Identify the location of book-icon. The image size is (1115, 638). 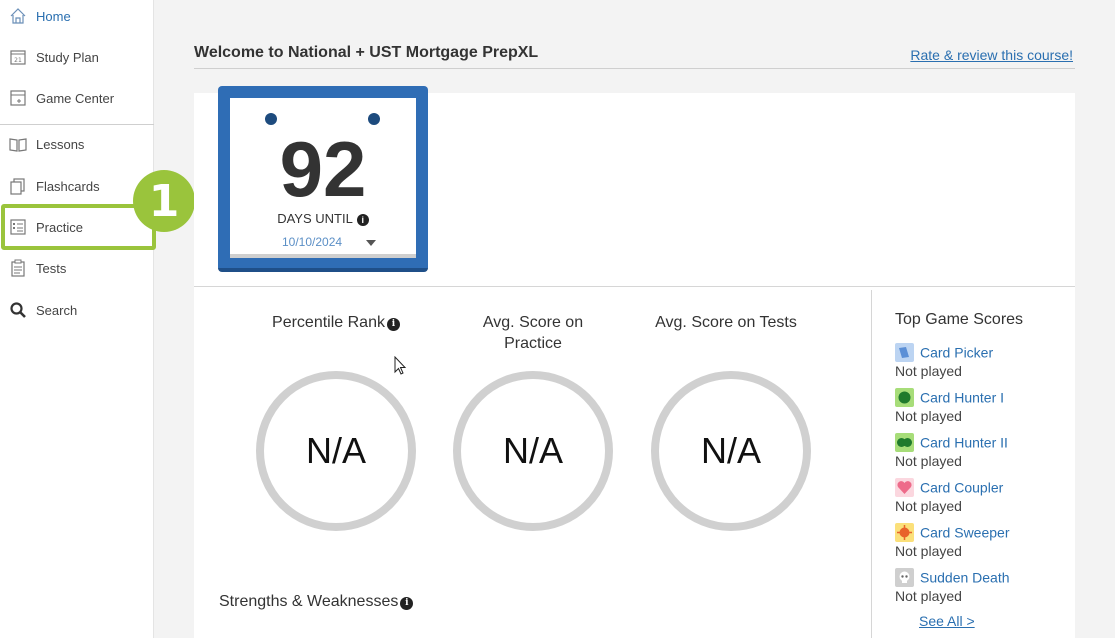
(18, 144).